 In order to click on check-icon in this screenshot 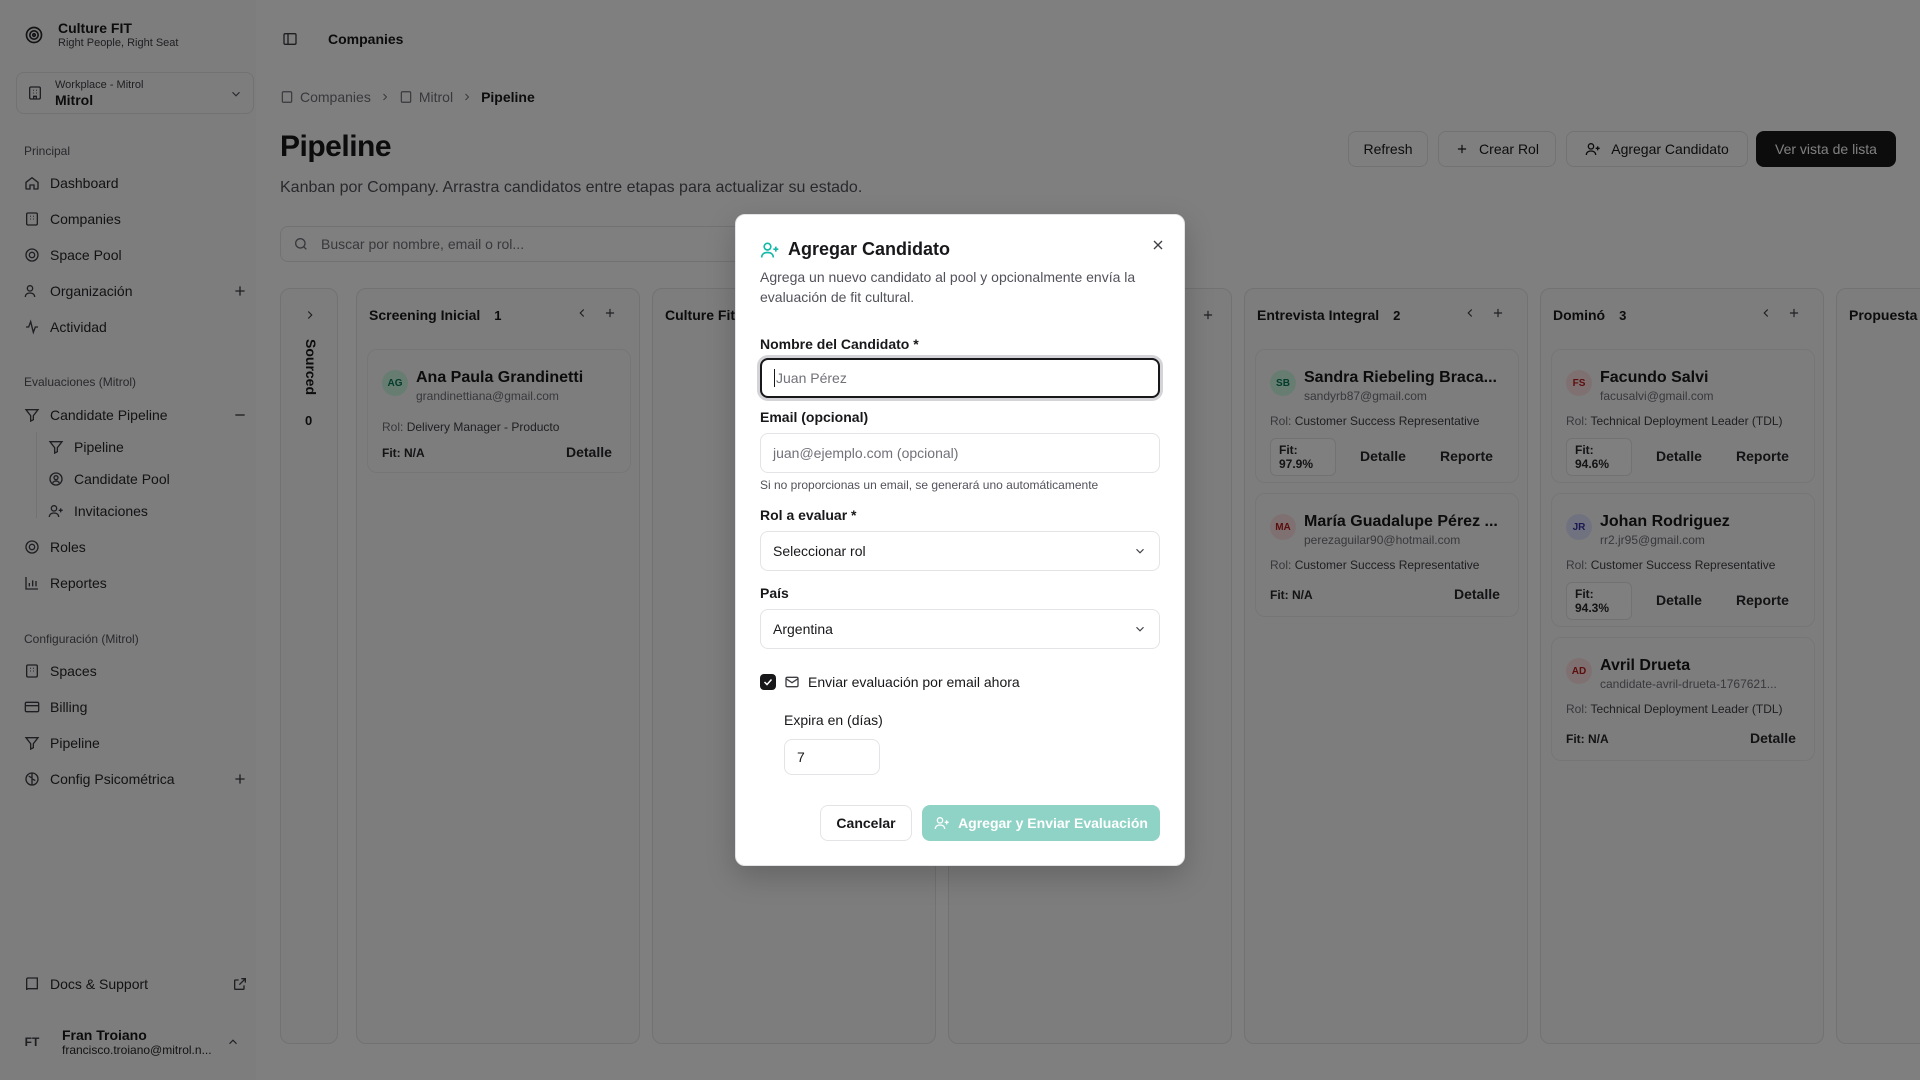, I will do `click(768, 682)`.